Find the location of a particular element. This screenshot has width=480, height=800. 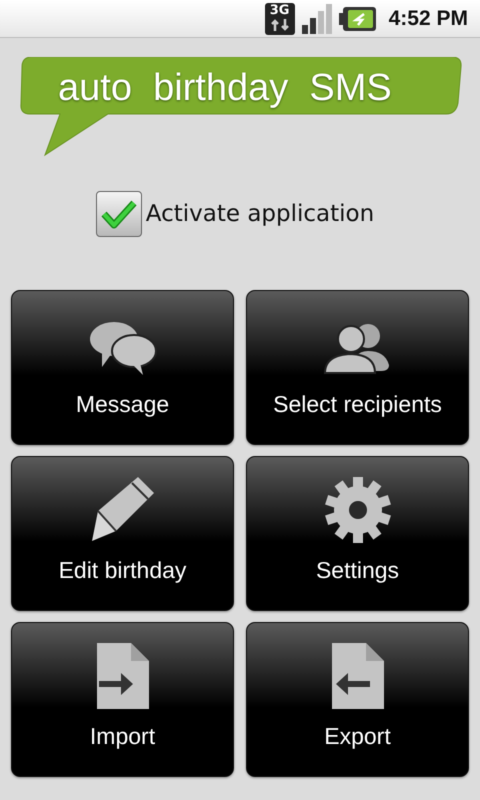

menu-tile-button: Edit birthday is located at coordinates (122, 533).